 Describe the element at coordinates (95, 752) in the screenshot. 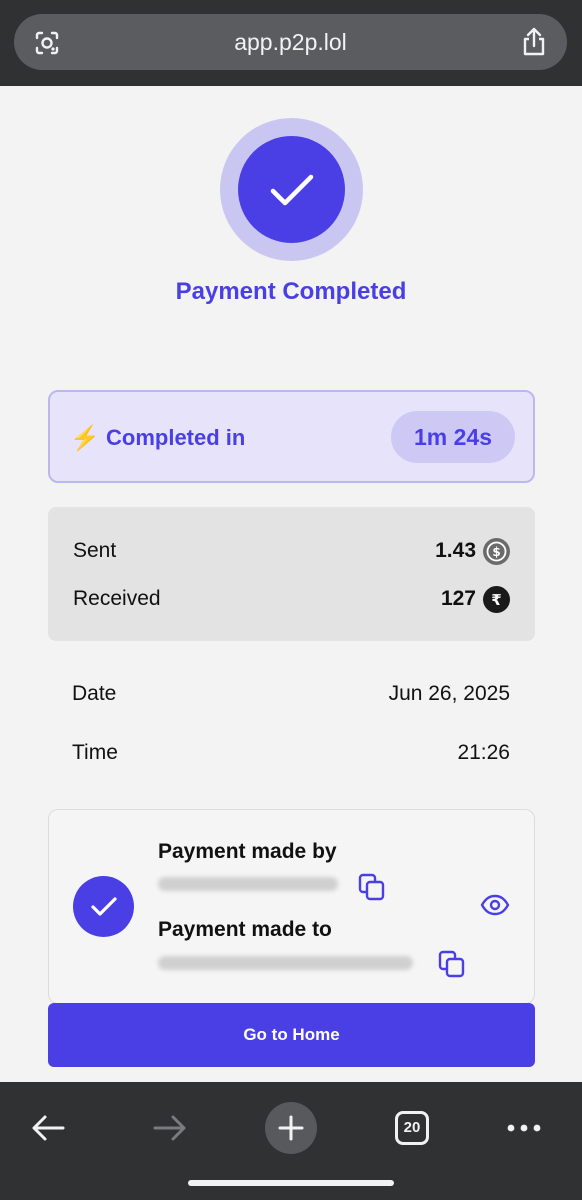

I see `time-label: Time` at that location.